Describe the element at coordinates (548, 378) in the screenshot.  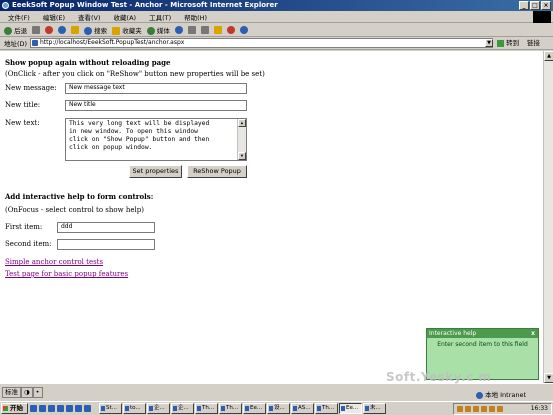
I see `page-scroll-down-icon: ▼` at that location.